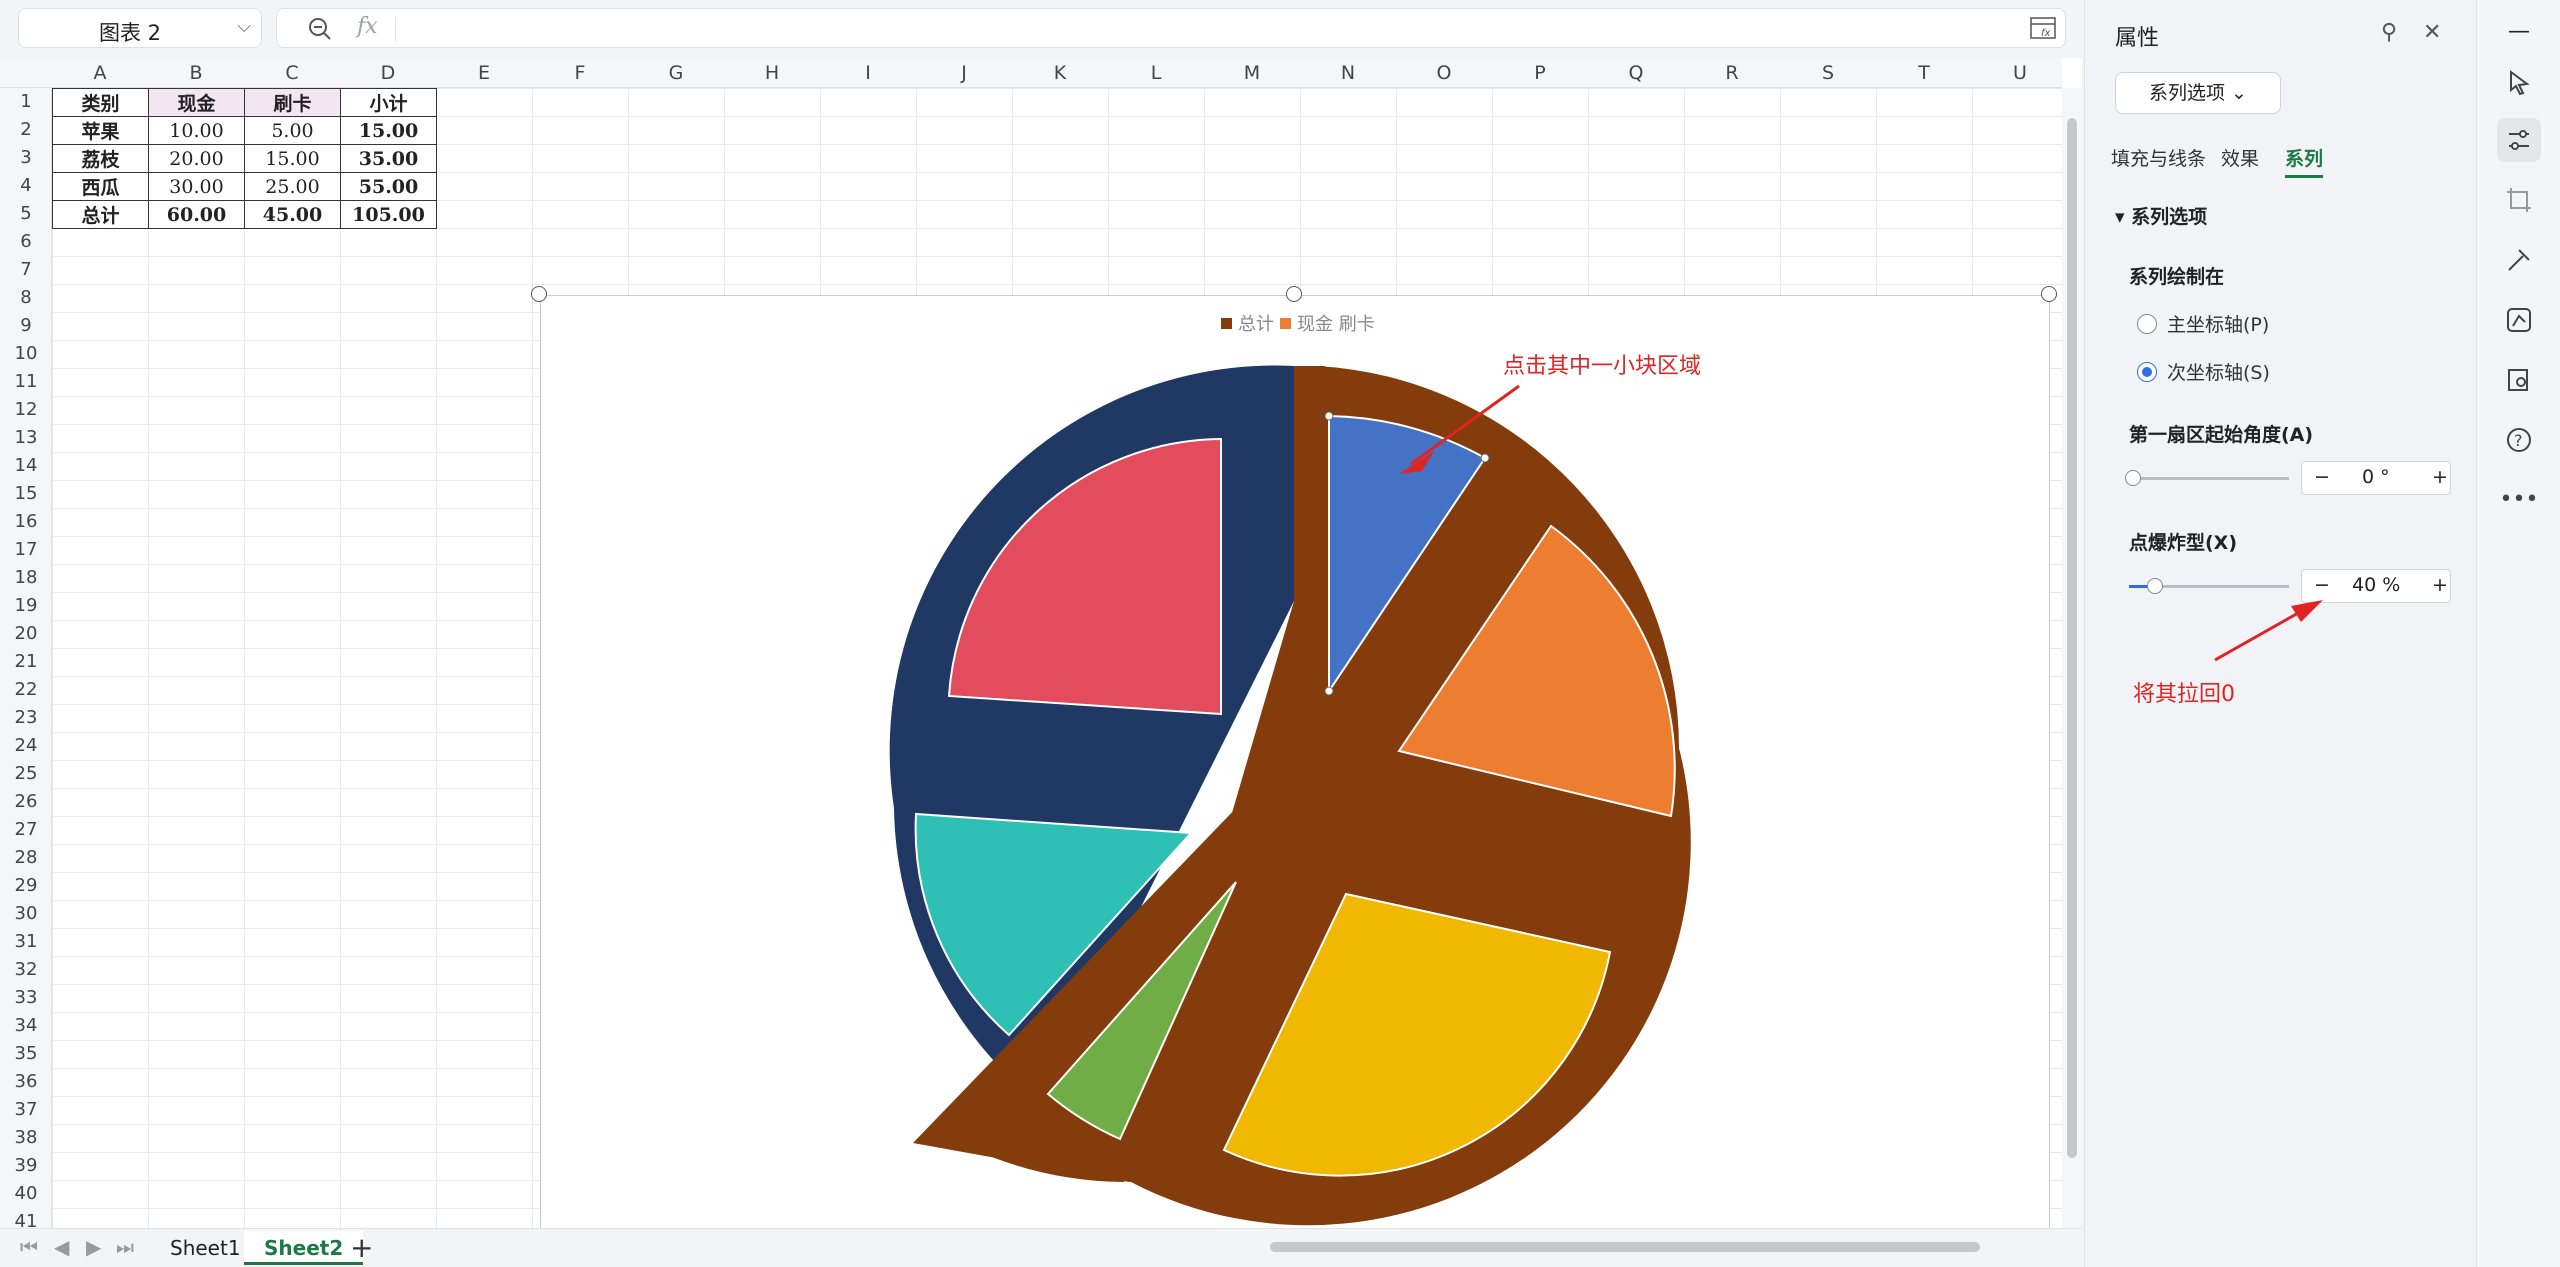 This screenshot has width=2560, height=1267. I want to click on last-sheet-icon: ⏭, so click(125, 1247).